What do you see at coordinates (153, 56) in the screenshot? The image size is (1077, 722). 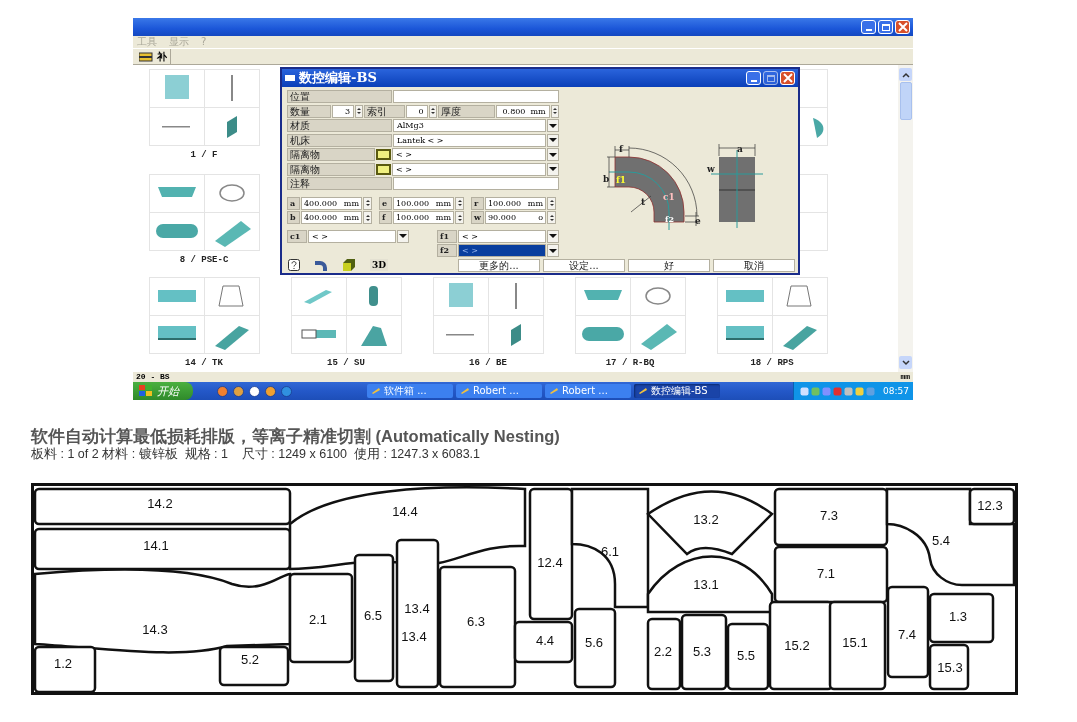 I see `toolbar-button: 补` at bounding box center [153, 56].